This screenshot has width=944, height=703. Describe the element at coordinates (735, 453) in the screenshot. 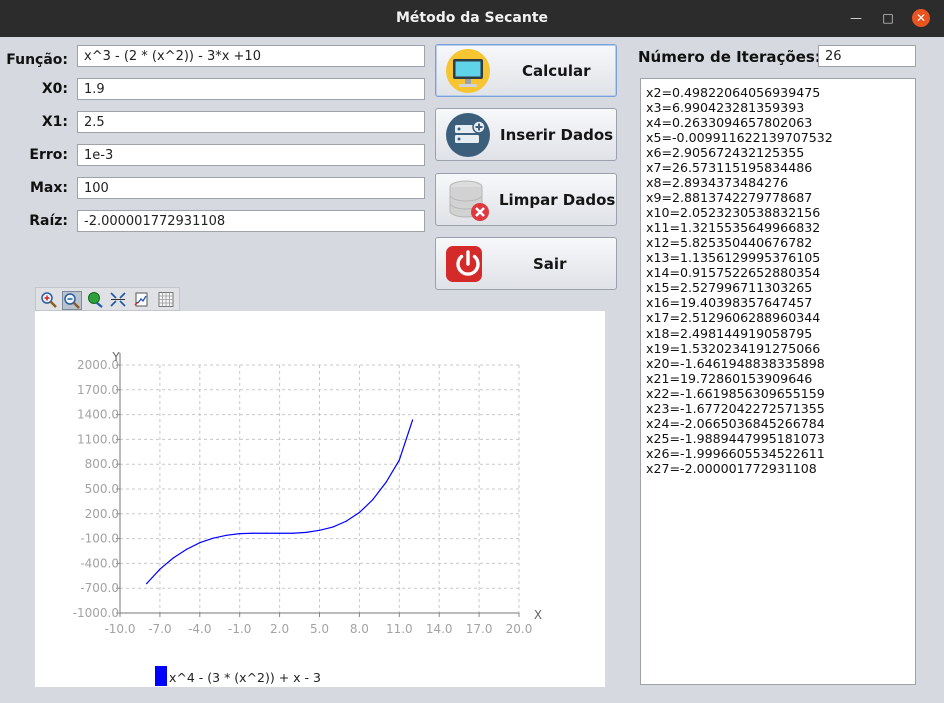

I see `output-line: x26=-1.9996605534522611` at that location.